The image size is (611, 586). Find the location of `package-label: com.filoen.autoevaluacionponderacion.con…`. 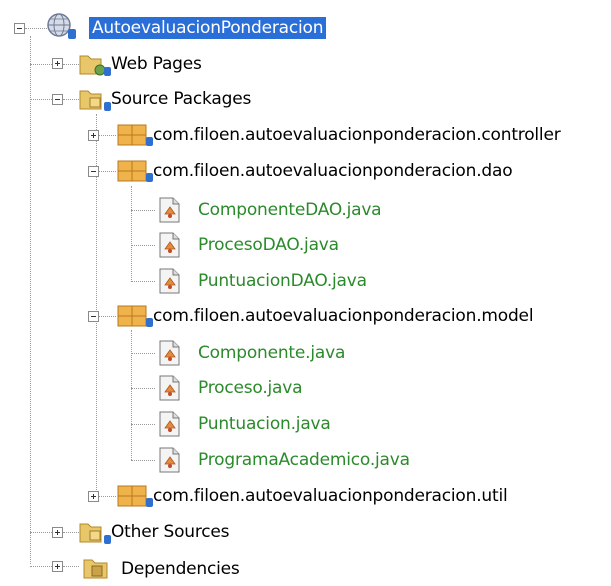

package-label: com.filoen.autoevaluacionponderacion.con… is located at coordinates (357, 135).